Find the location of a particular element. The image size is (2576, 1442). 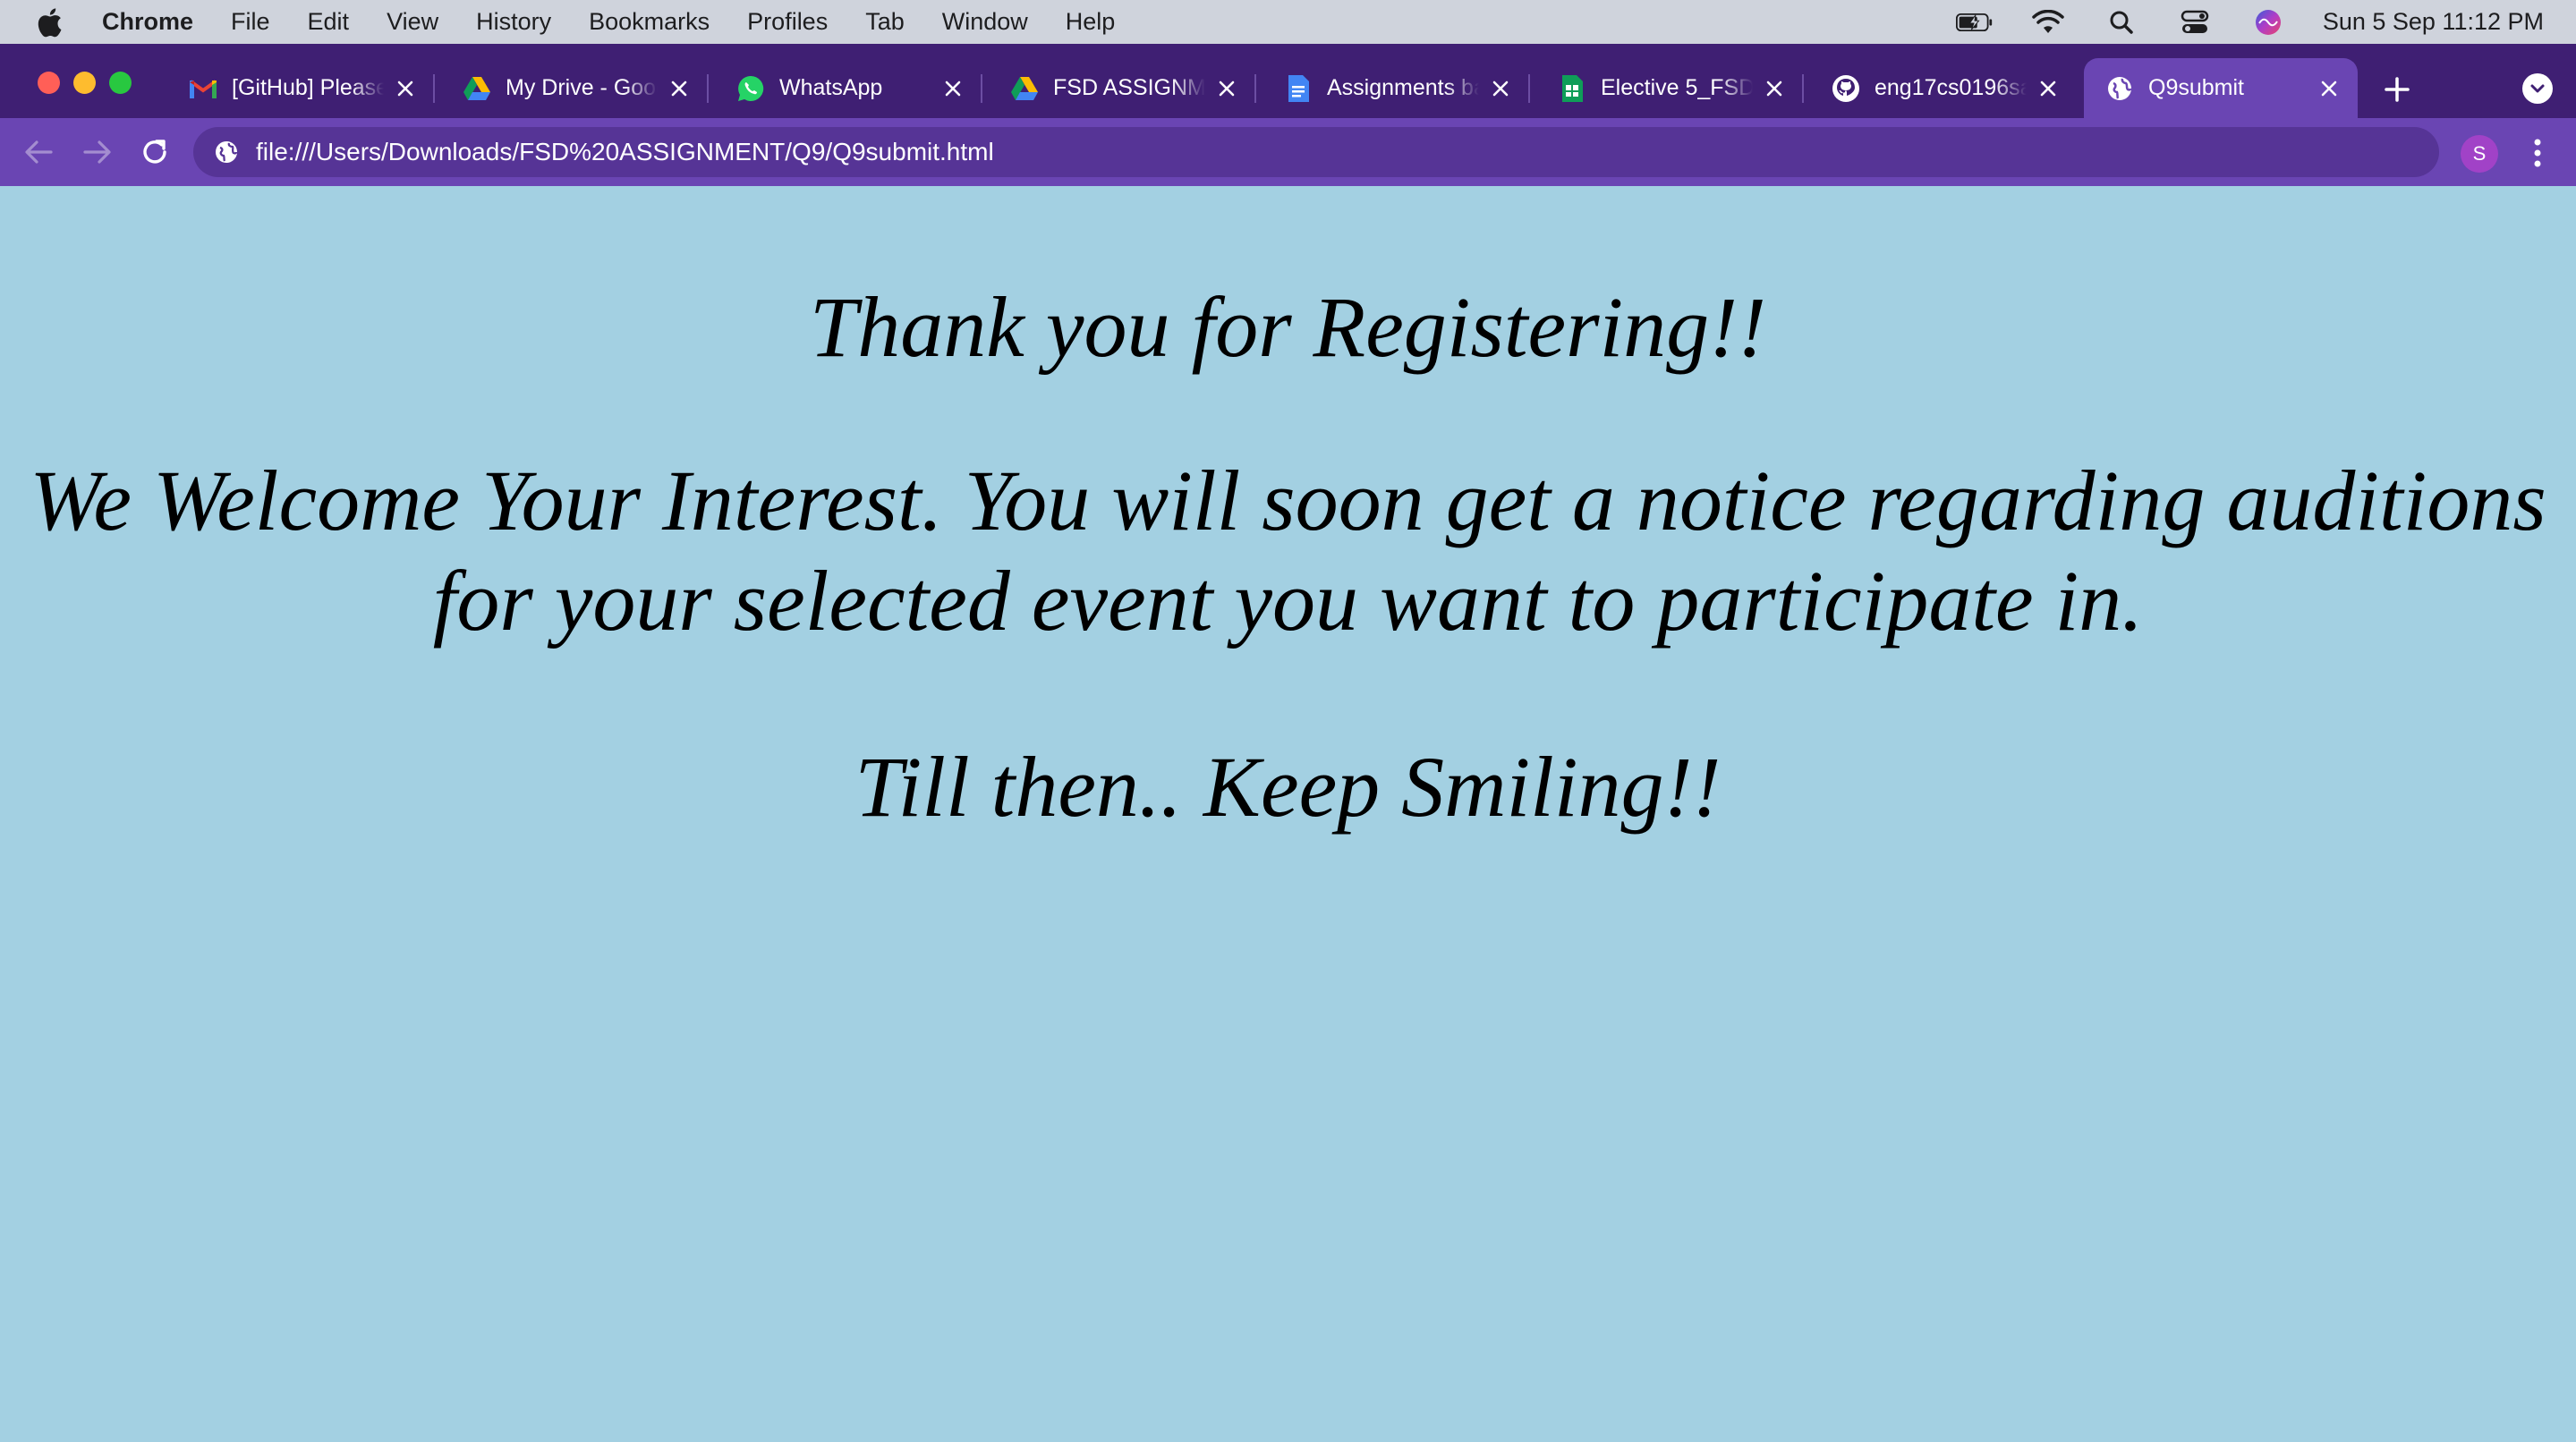

tab-my-drive: My Drive - Google Drive is located at coordinates (575, 88).